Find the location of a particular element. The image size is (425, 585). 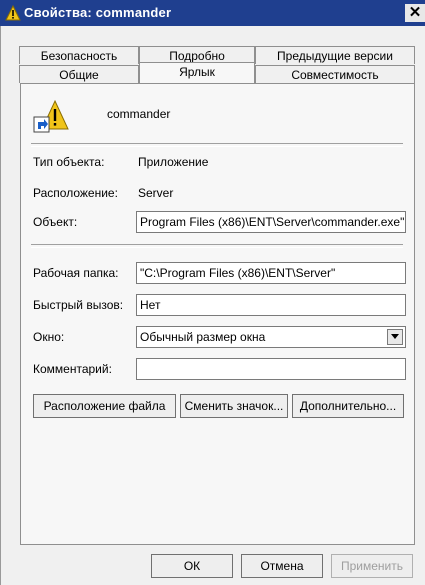

tab-previous-versions: Предыдущие версии is located at coordinates (335, 55).